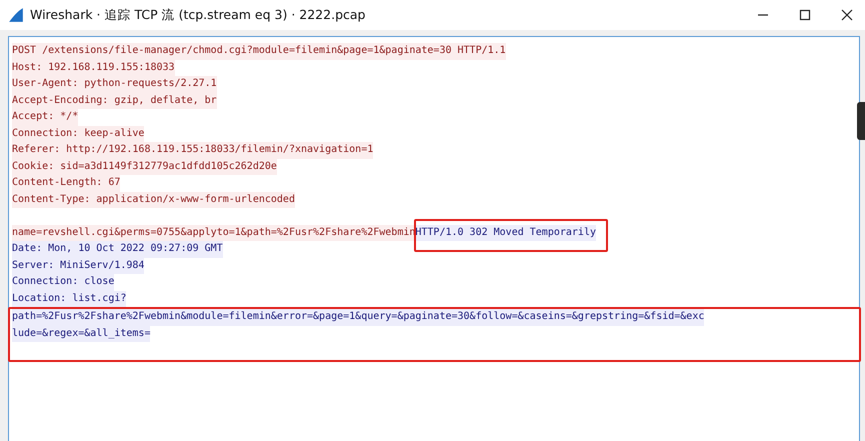 Image resolution: width=865 pixels, height=441 pixels. What do you see at coordinates (16, 15) in the screenshot?
I see `shark-fin-icon` at bounding box center [16, 15].